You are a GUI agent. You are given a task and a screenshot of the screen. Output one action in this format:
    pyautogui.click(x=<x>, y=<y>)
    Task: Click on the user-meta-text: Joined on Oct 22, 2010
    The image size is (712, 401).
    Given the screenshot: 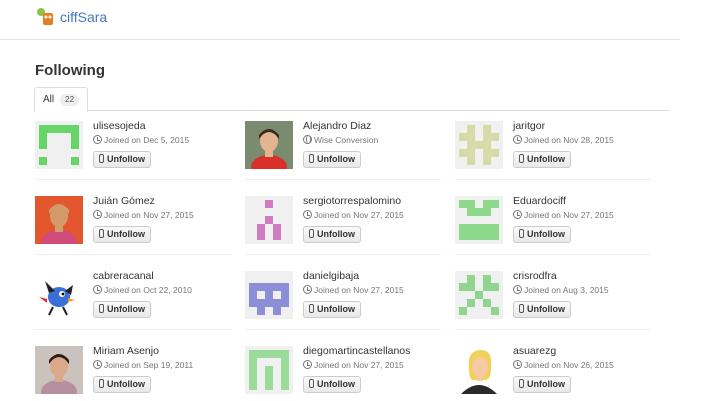 What is the action you would take?
    pyautogui.click(x=148, y=290)
    